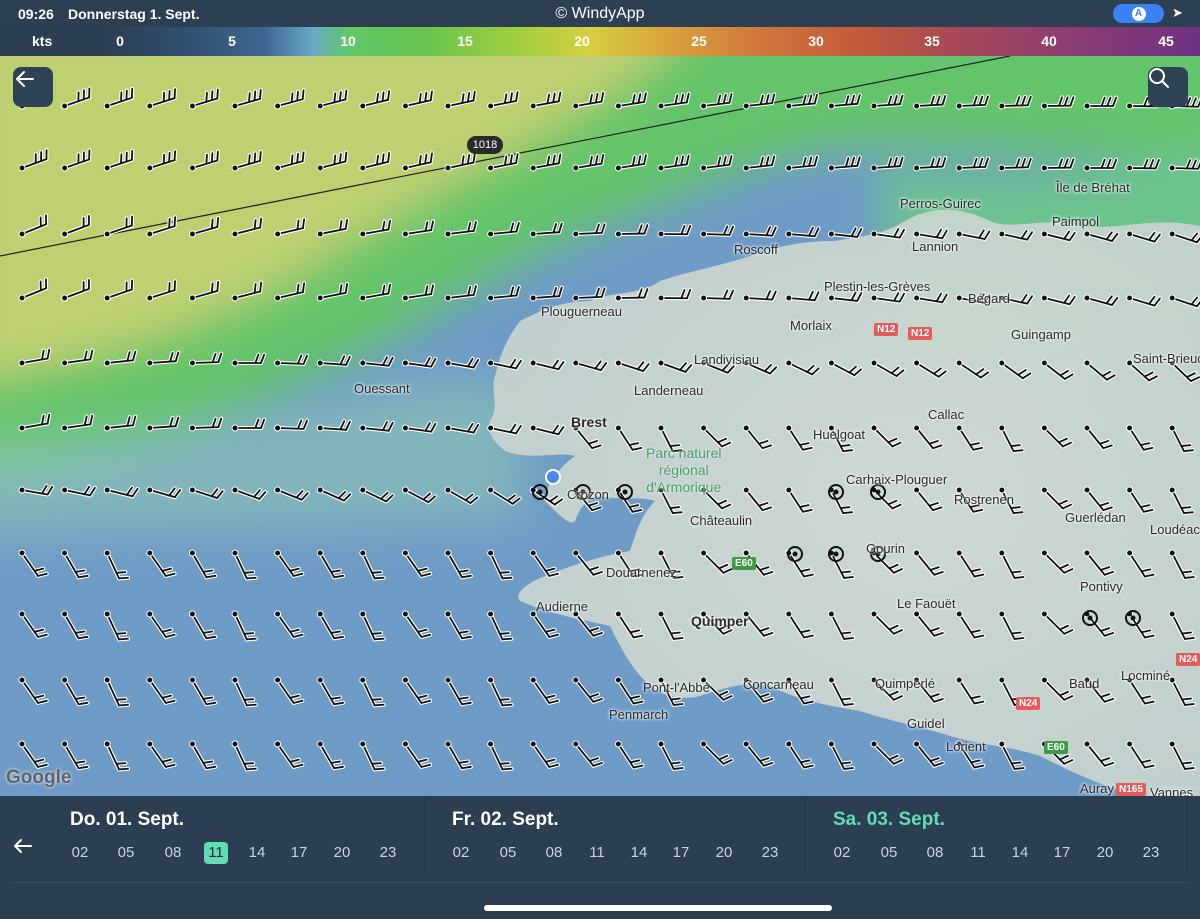  What do you see at coordinates (676, 687) in the screenshot?
I see `place-label: Pont-l'Abbé` at bounding box center [676, 687].